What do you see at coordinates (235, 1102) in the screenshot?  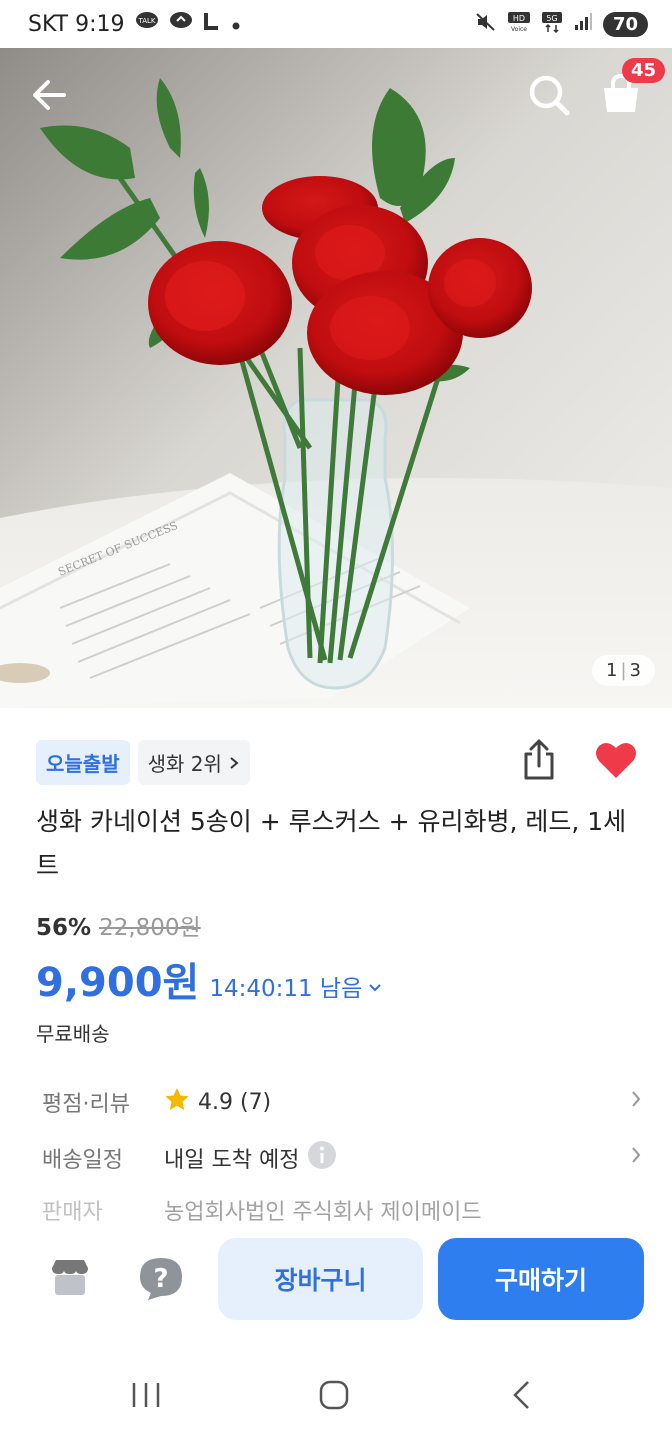 I see `rating-value: 4.9 (7)` at bounding box center [235, 1102].